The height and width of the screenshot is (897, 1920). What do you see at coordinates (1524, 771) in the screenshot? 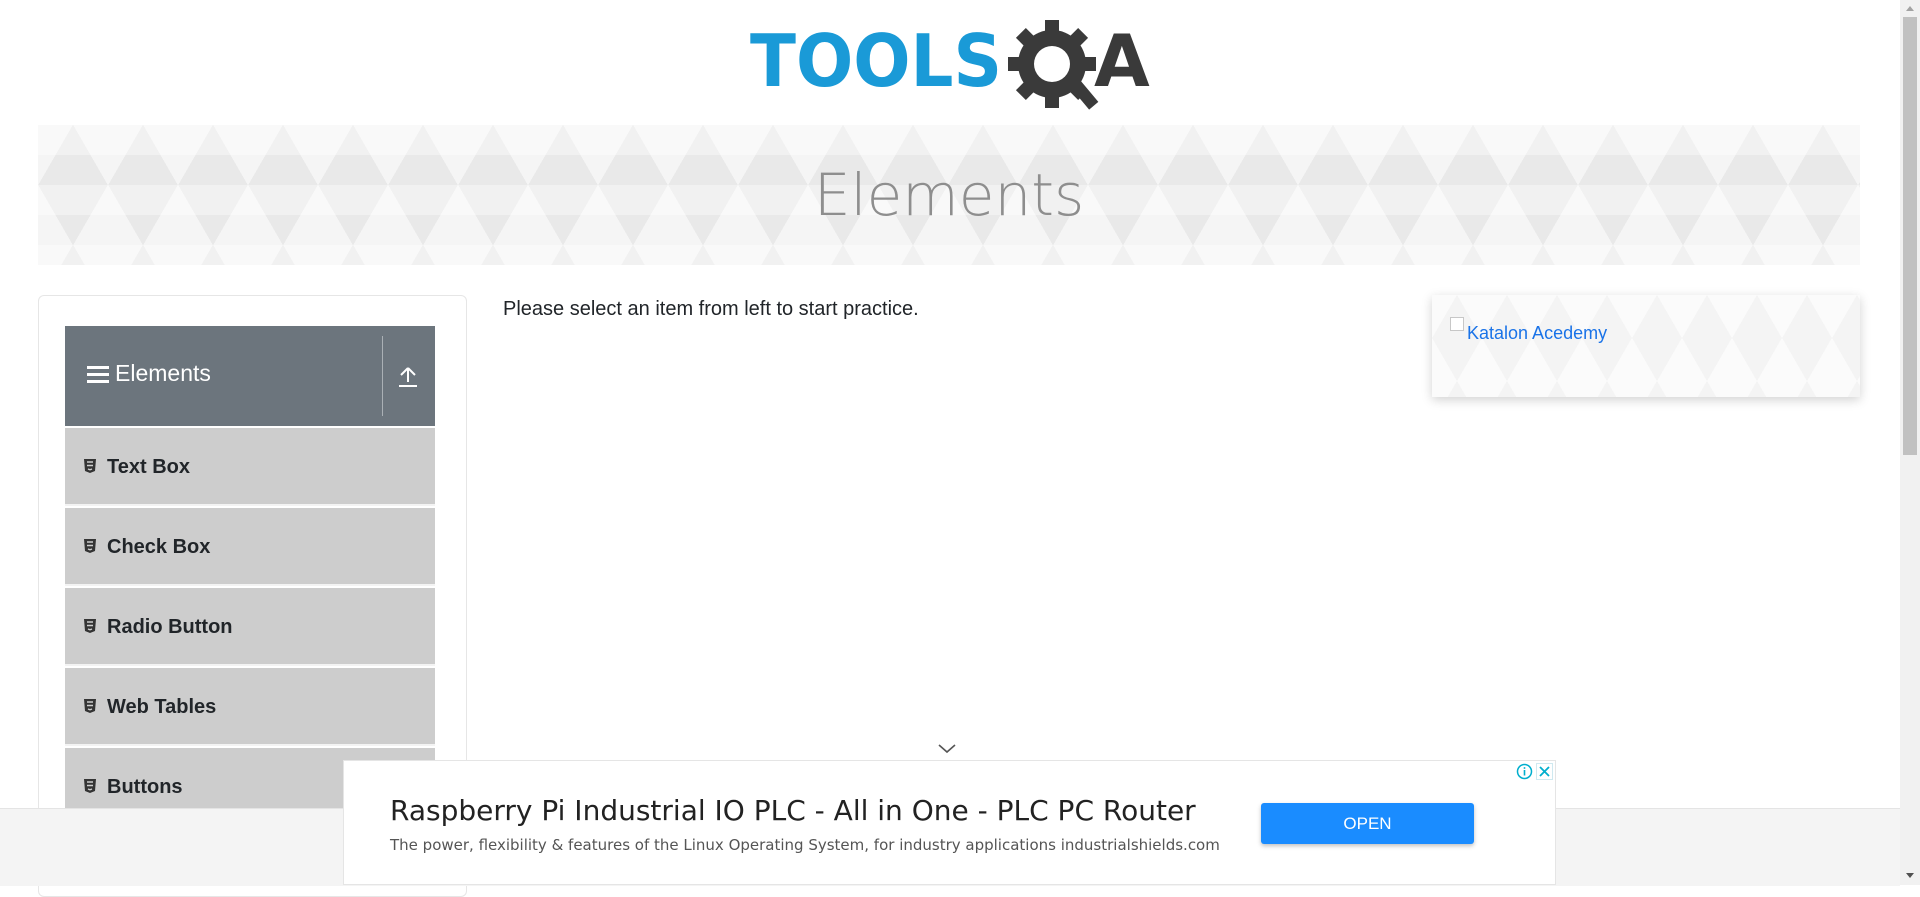
I see `ad-info-icon` at bounding box center [1524, 771].